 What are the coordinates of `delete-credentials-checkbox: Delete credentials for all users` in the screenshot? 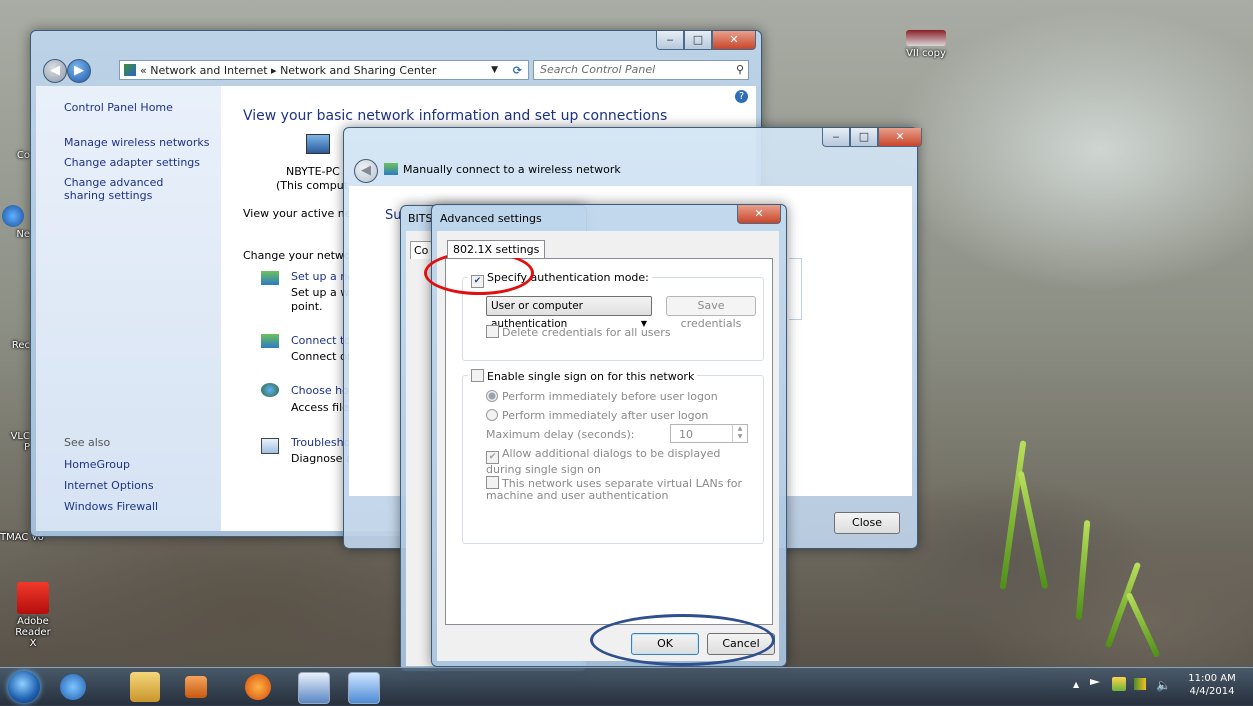 It's located at (578, 332).